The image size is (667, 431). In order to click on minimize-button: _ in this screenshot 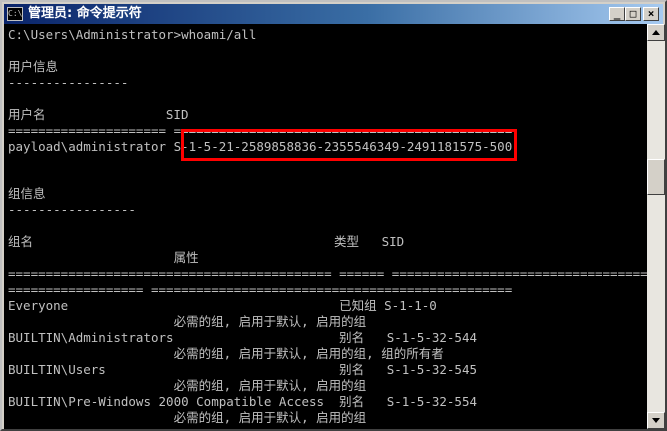, I will do `click(617, 14)`.